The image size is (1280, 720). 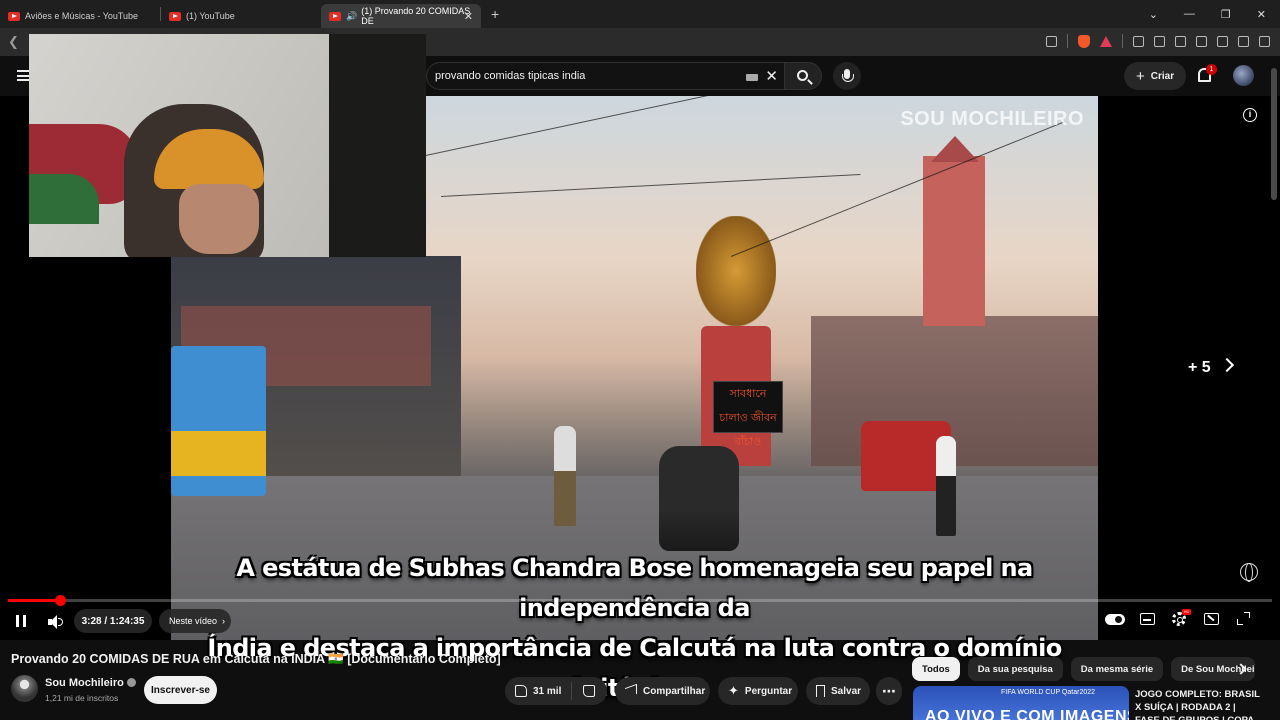 I want to click on browser-tab-active: 🔊 (1) Provando 20 COMIDAS DE ✕, so click(x=401, y=16).